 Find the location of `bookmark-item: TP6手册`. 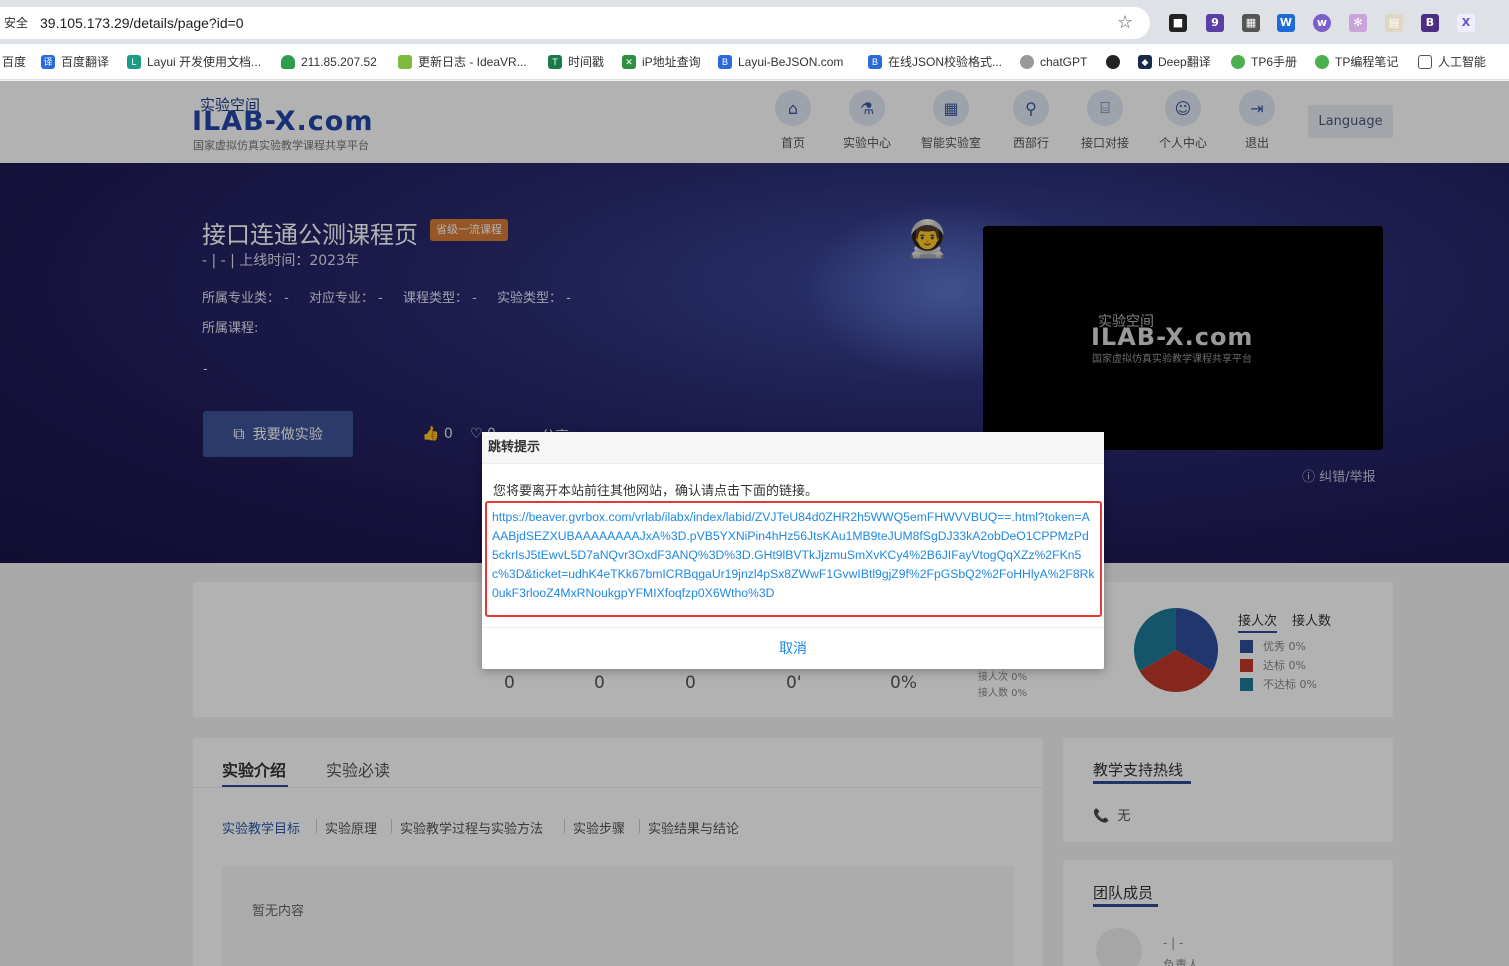

bookmark-item: TP6手册 is located at coordinates (1264, 62).